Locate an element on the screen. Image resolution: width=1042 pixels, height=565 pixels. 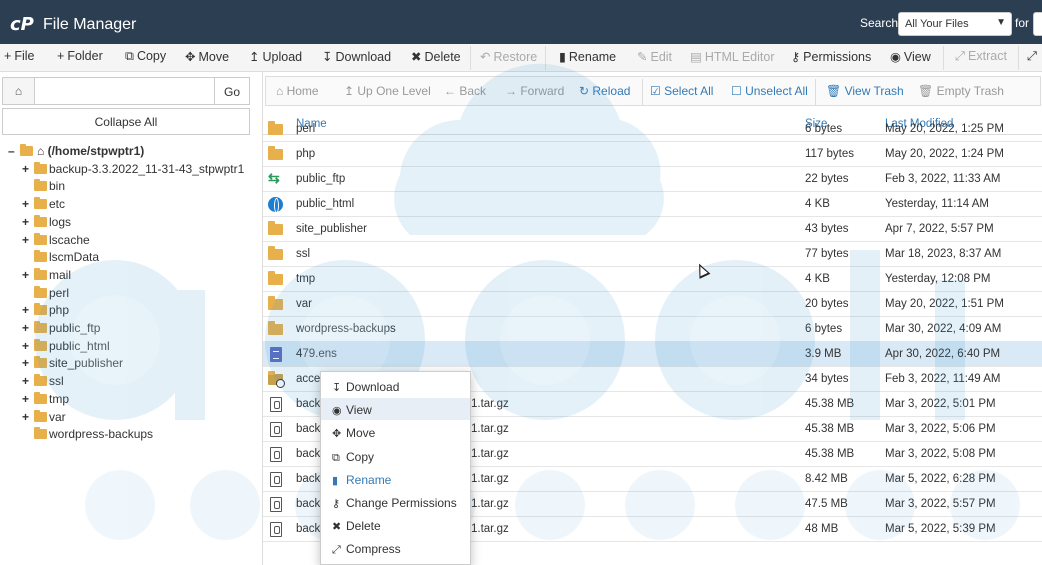
view-button-label: View is located at coordinates (917, 57).